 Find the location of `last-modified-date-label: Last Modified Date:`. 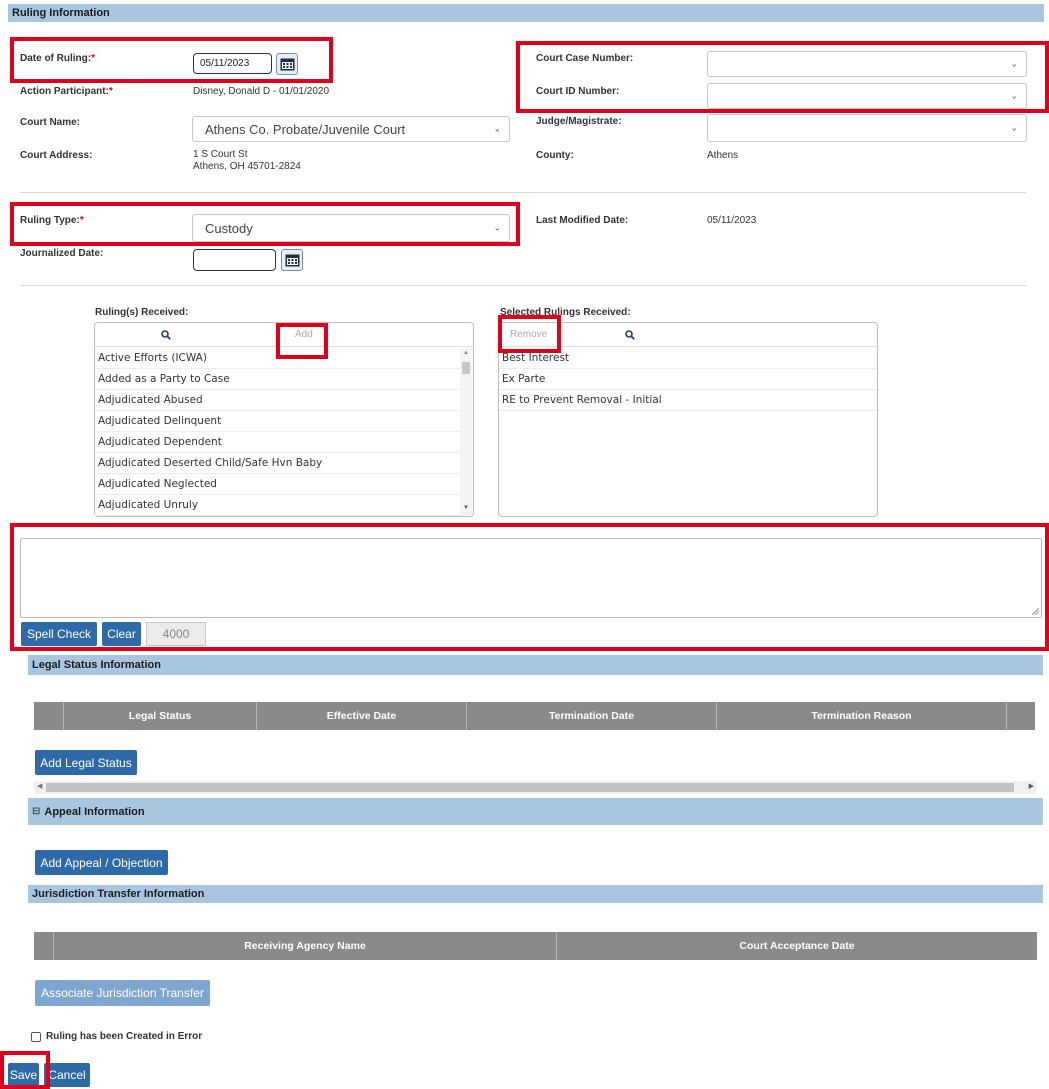

last-modified-date-label: Last Modified Date: is located at coordinates (582, 220).